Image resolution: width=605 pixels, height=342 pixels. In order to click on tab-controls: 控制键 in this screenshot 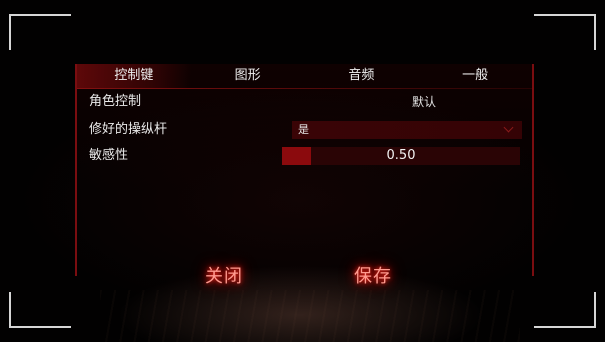, I will do `click(134, 76)`.